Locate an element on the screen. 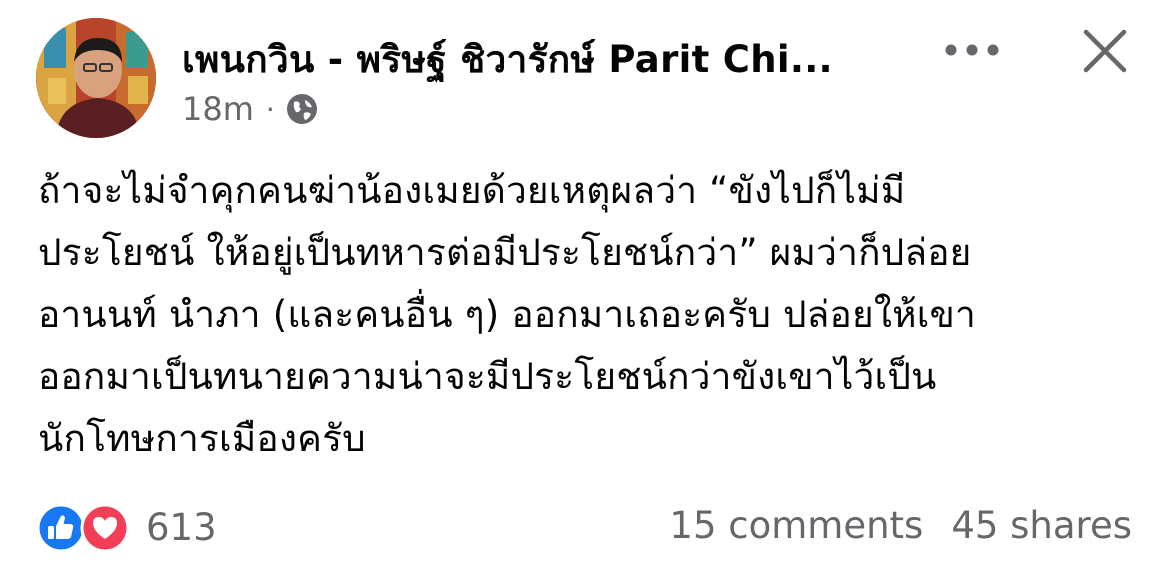  comments-count-link: 15 comments is located at coordinates (796, 525).